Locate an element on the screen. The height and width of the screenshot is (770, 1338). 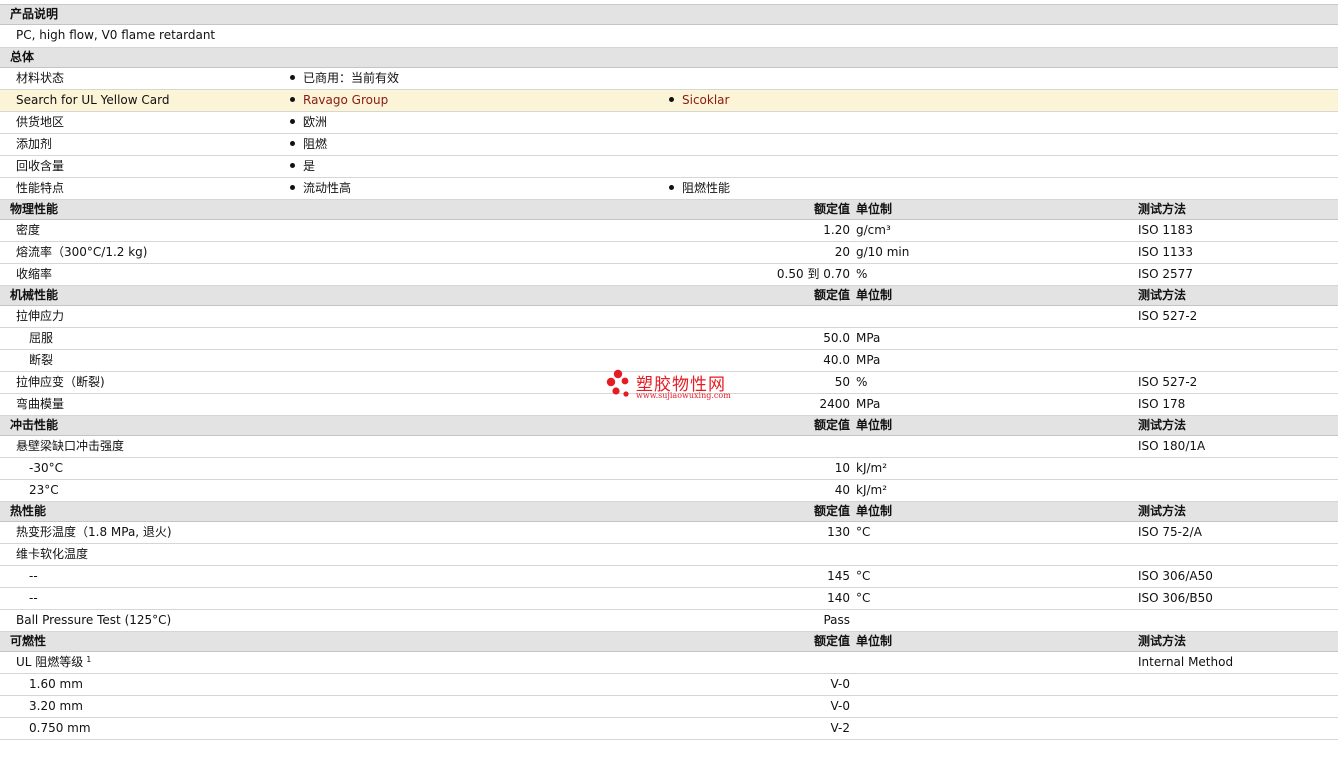
bullet-value: 已商用：当前有效 is located at coordinates (344, 78).